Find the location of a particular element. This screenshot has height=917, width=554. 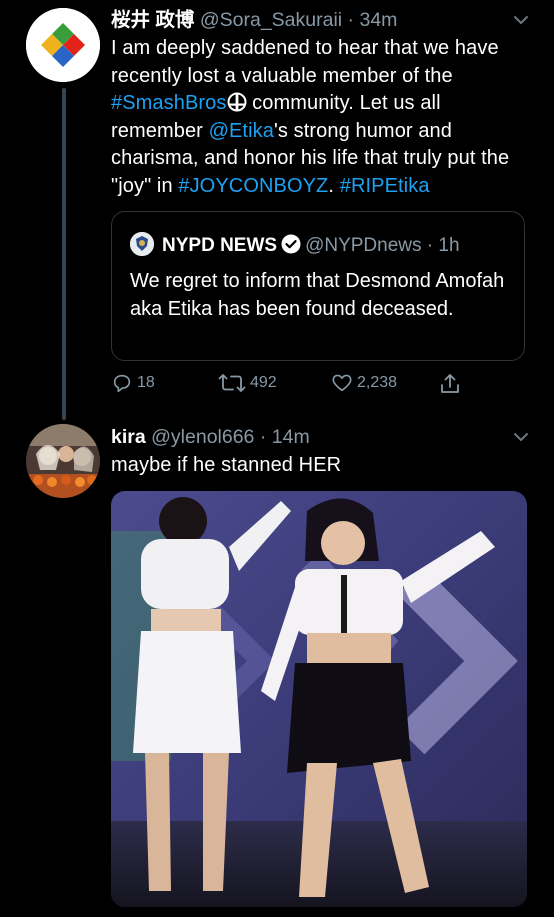

reply-icon is located at coordinates (122, 383).